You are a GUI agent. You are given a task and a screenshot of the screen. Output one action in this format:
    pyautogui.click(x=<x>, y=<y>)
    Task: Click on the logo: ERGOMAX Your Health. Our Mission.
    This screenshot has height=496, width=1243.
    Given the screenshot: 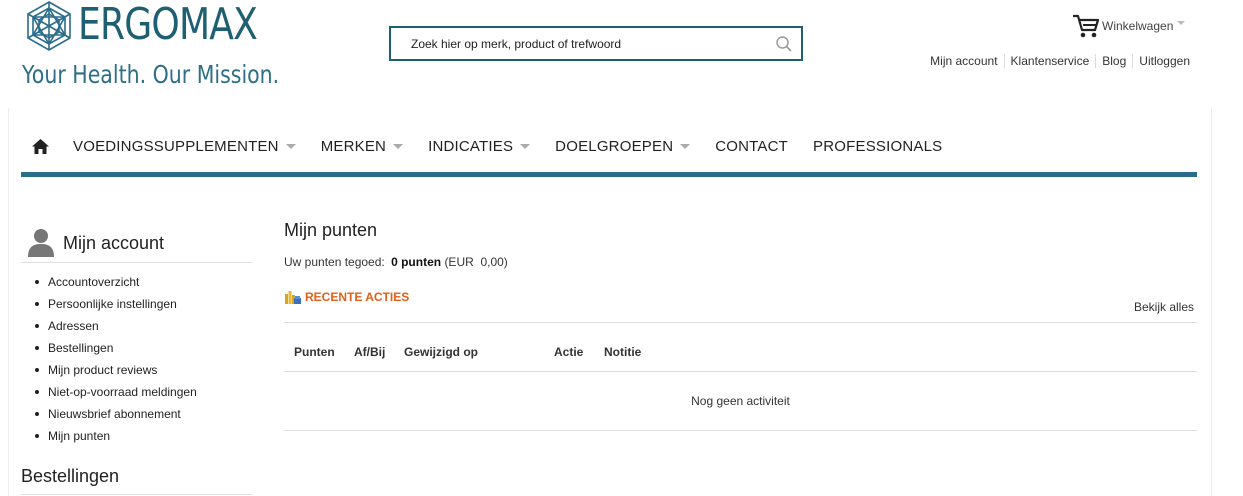 What is the action you would take?
    pyautogui.click(x=150, y=46)
    